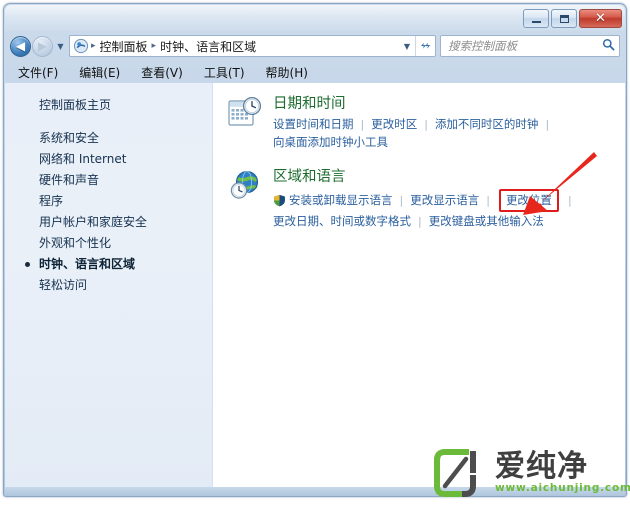 The height and width of the screenshot is (510, 630). Describe the element at coordinates (108, 180) in the screenshot. I see `sidebar-item-hardware-sound: 硬件和声音` at that location.